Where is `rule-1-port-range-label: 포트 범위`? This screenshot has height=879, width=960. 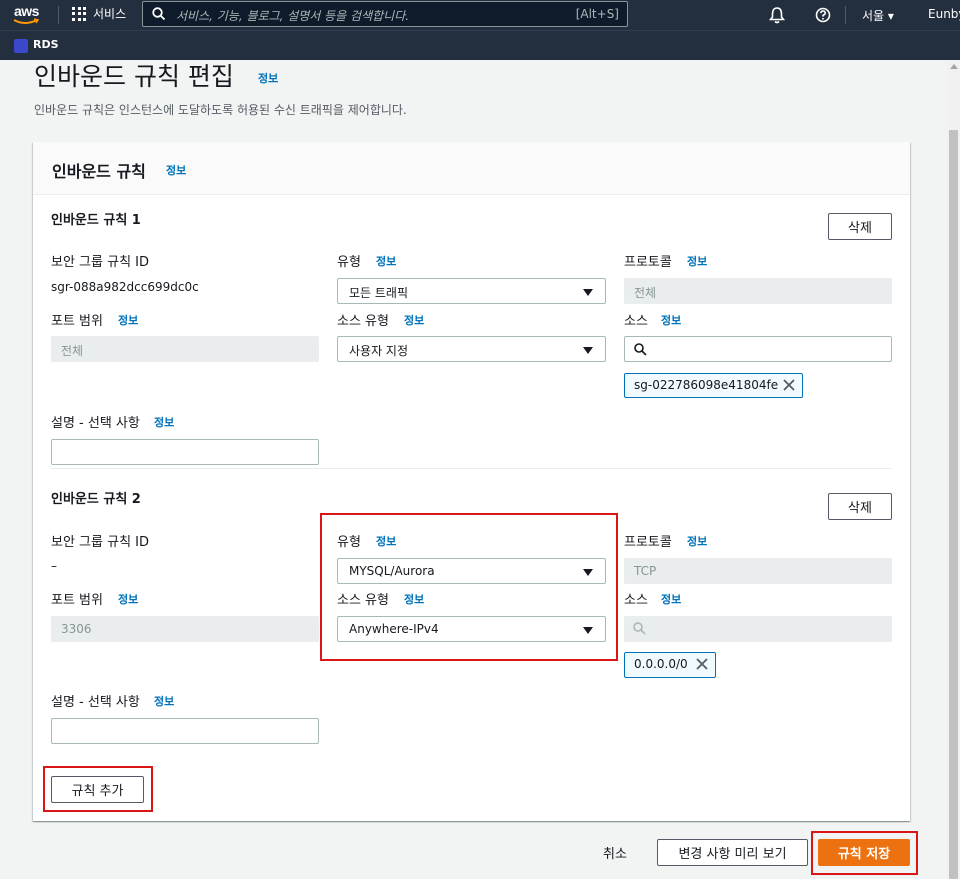 rule-1-port-range-label: 포트 범위 is located at coordinates (77, 321).